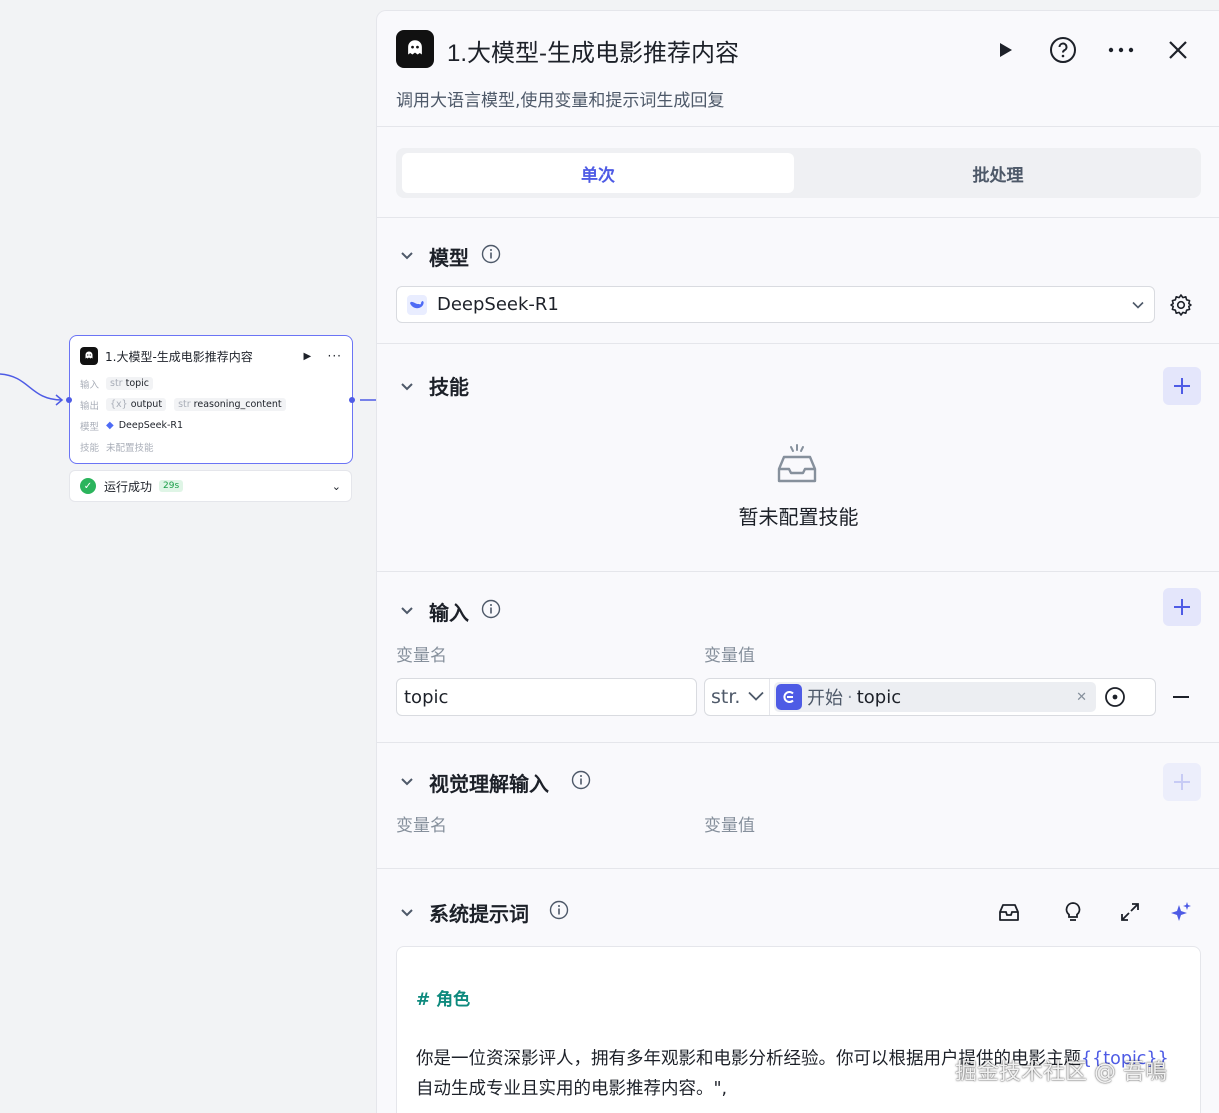 The width and height of the screenshot is (1219, 1113). I want to click on skills-section-title: 技能, so click(449, 387).